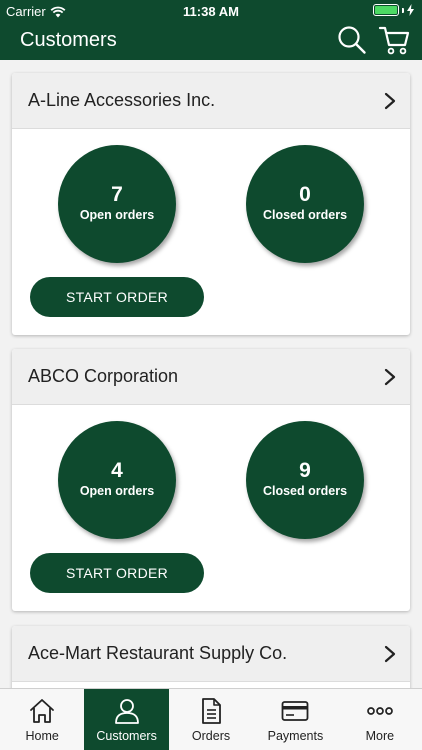  What do you see at coordinates (211, 736) in the screenshot?
I see `tab-label: Orders` at bounding box center [211, 736].